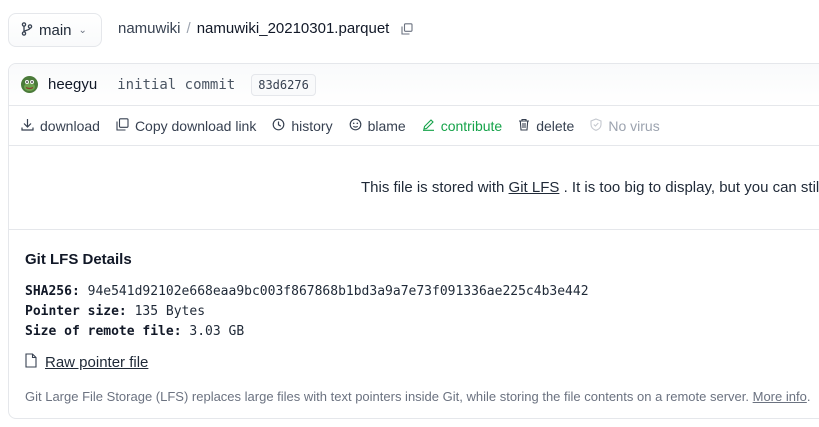 The height and width of the screenshot is (427, 819). Describe the element at coordinates (97, 362) in the screenshot. I see `raw-pointer-file-label: Raw pointer file` at that location.